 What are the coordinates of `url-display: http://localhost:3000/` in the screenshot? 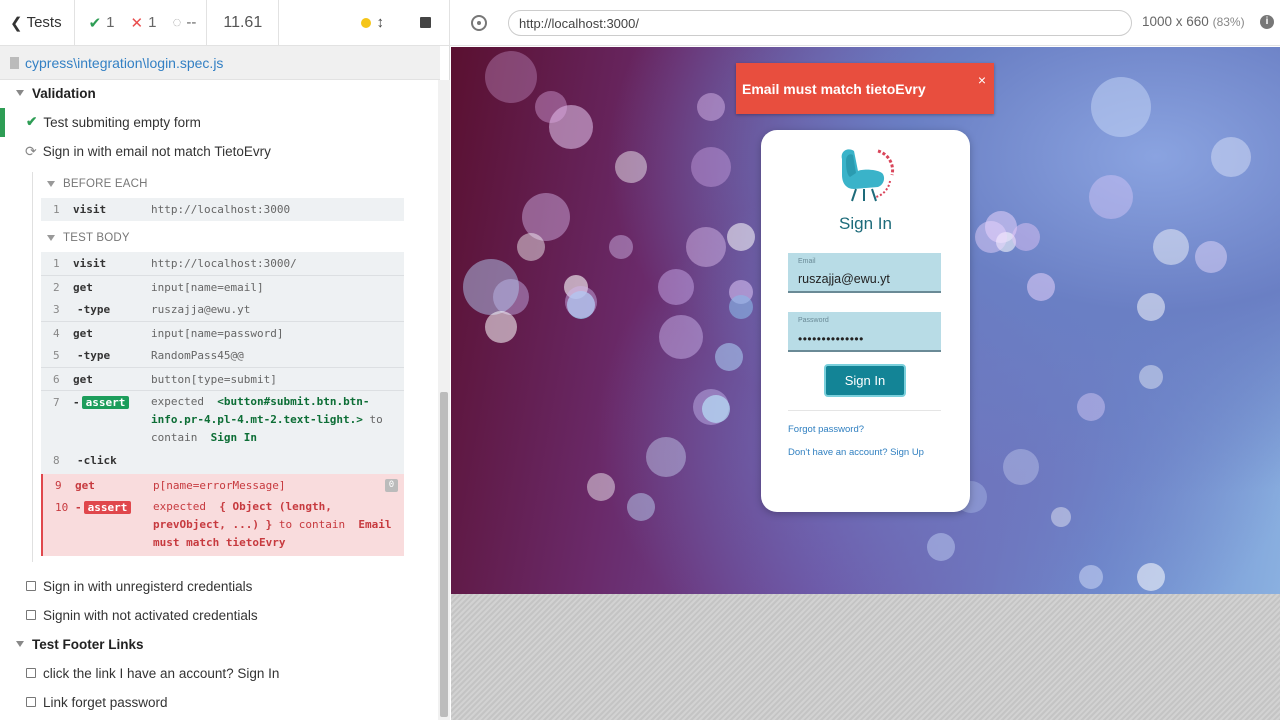 It's located at (820, 23).